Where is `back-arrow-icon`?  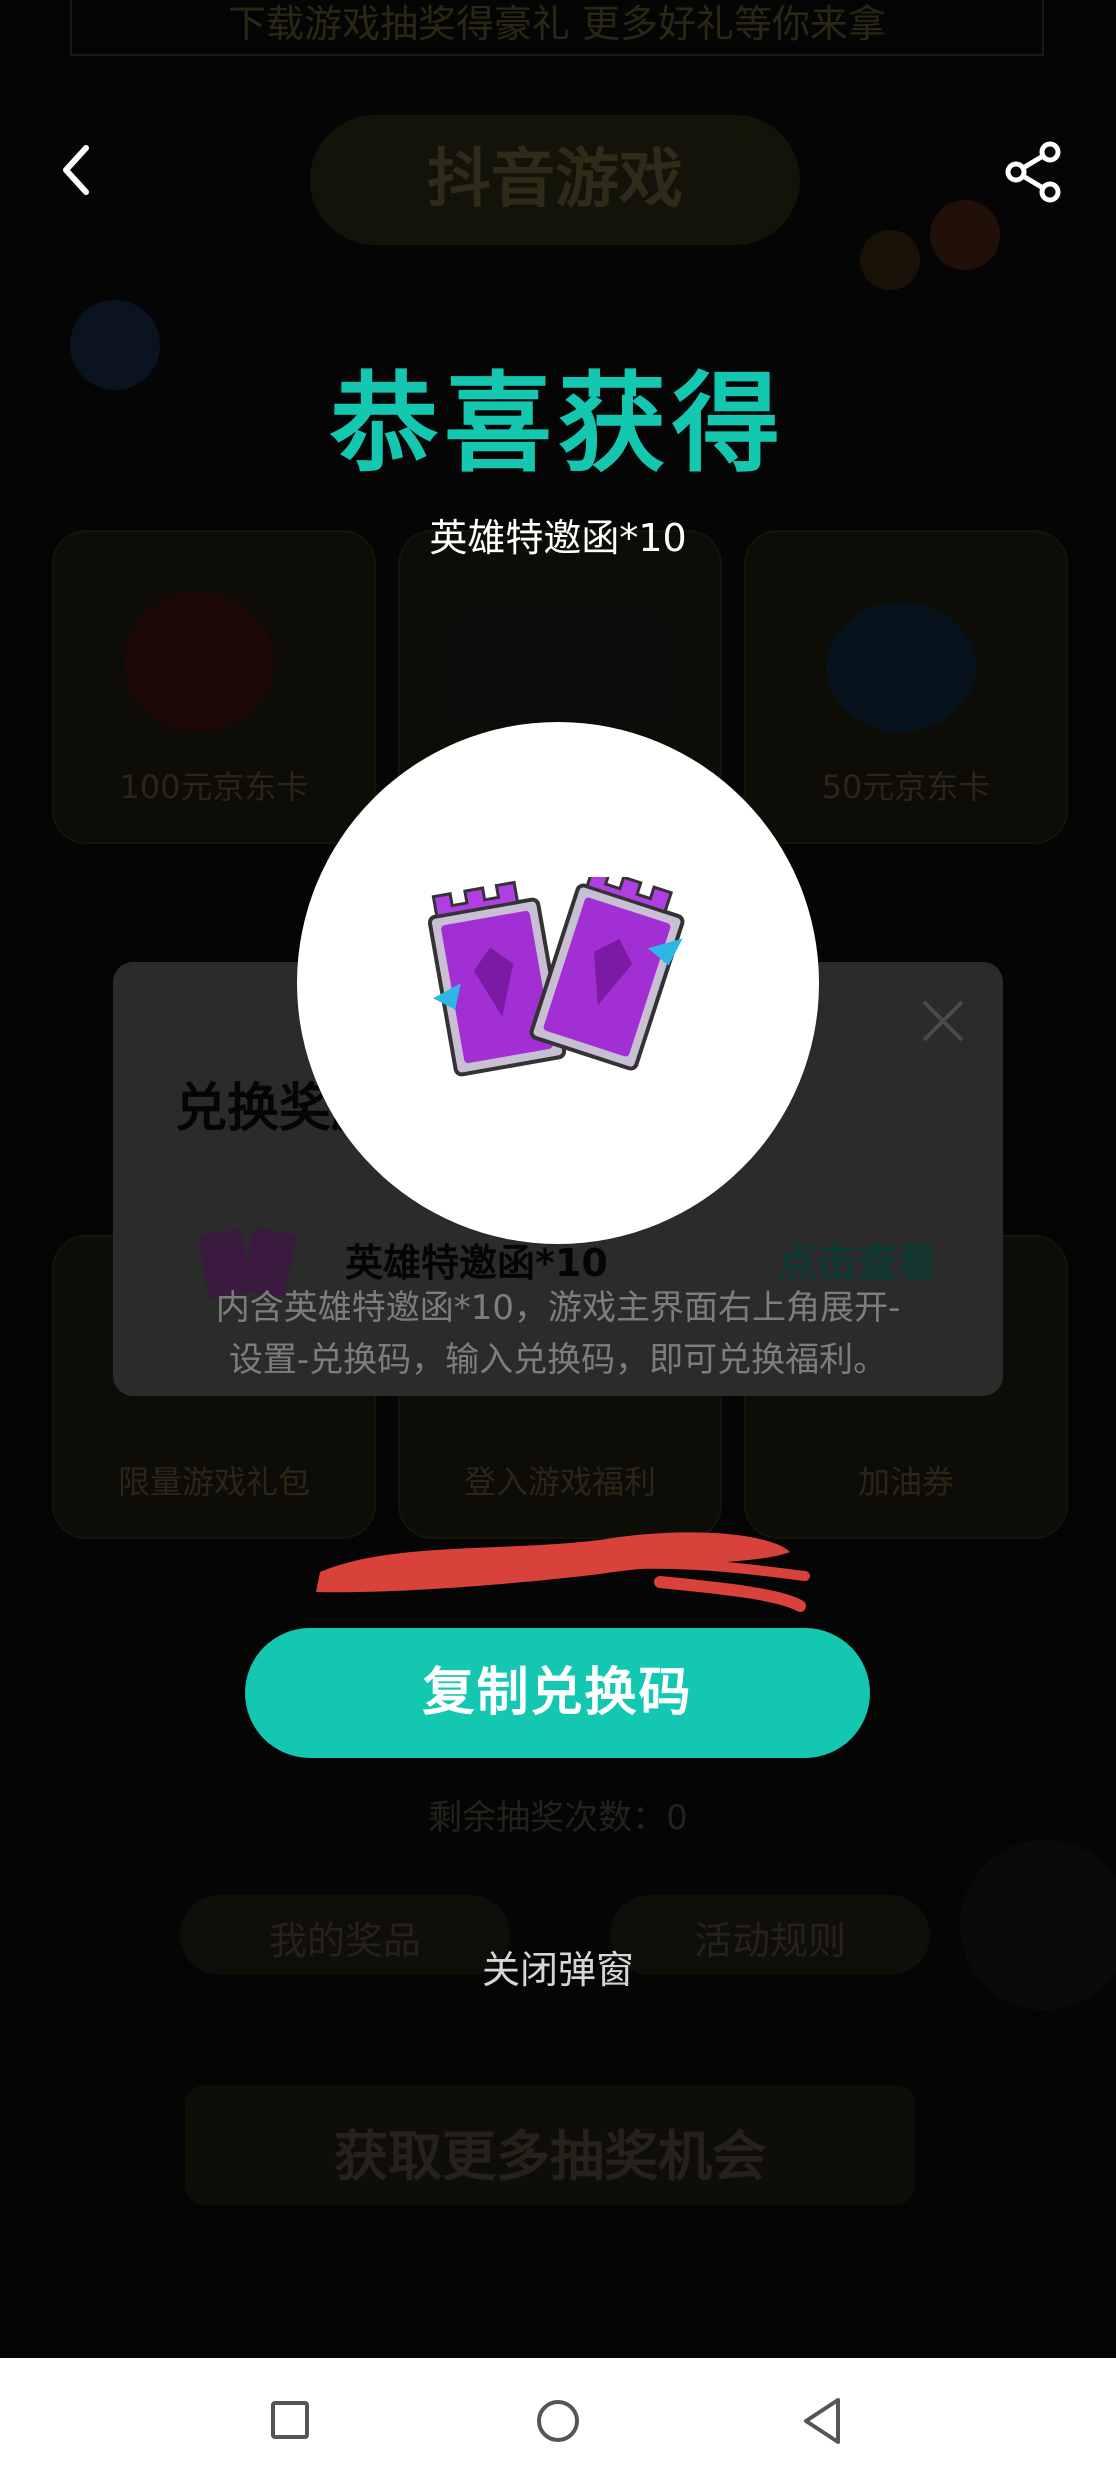
back-arrow-icon is located at coordinates (76, 170).